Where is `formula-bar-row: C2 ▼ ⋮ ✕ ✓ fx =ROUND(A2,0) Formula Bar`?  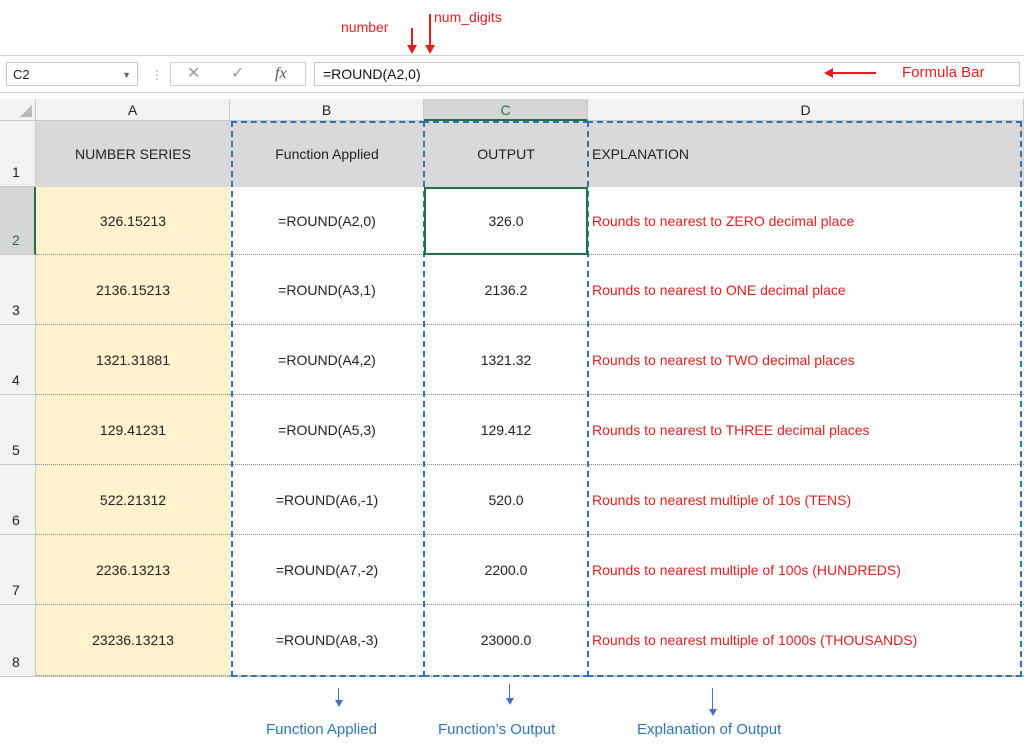 formula-bar-row: C2 ▼ ⋮ ✕ ✓ fx =ROUND(A2,0) Formula Bar is located at coordinates (512, 74).